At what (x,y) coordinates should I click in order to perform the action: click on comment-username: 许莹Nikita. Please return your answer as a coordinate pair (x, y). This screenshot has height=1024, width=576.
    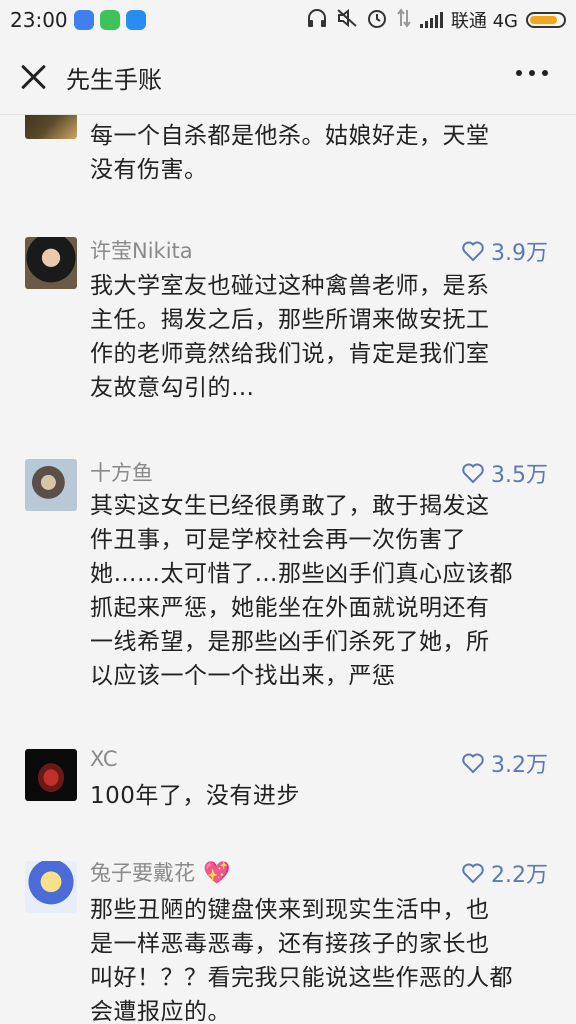
    Looking at the image, I should click on (141, 250).